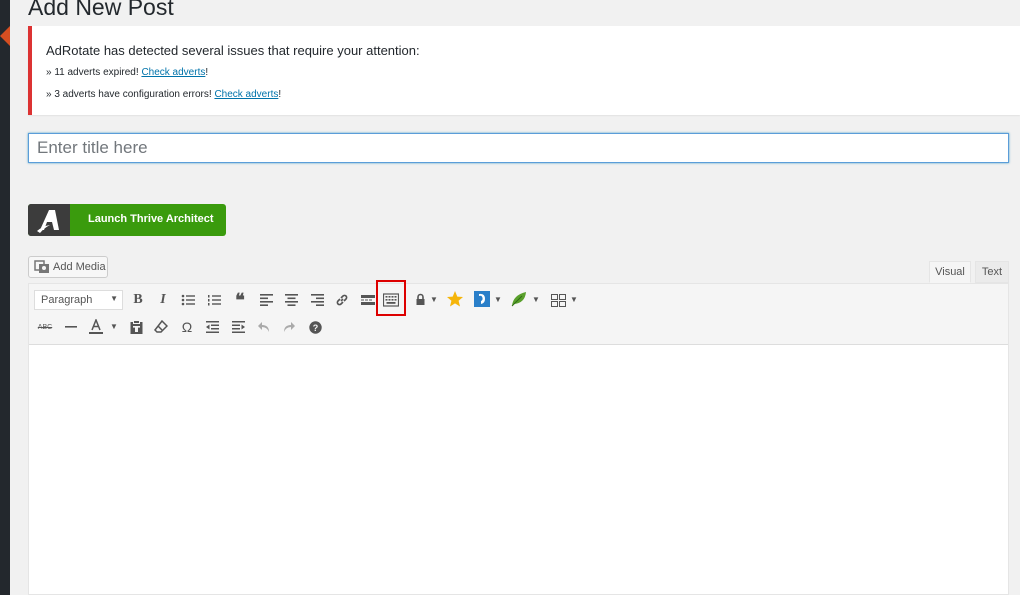 This screenshot has height=595, width=1020. What do you see at coordinates (161, 327) in the screenshot?
I see `clear-formatting-icon` at bounding box center [161, 327].